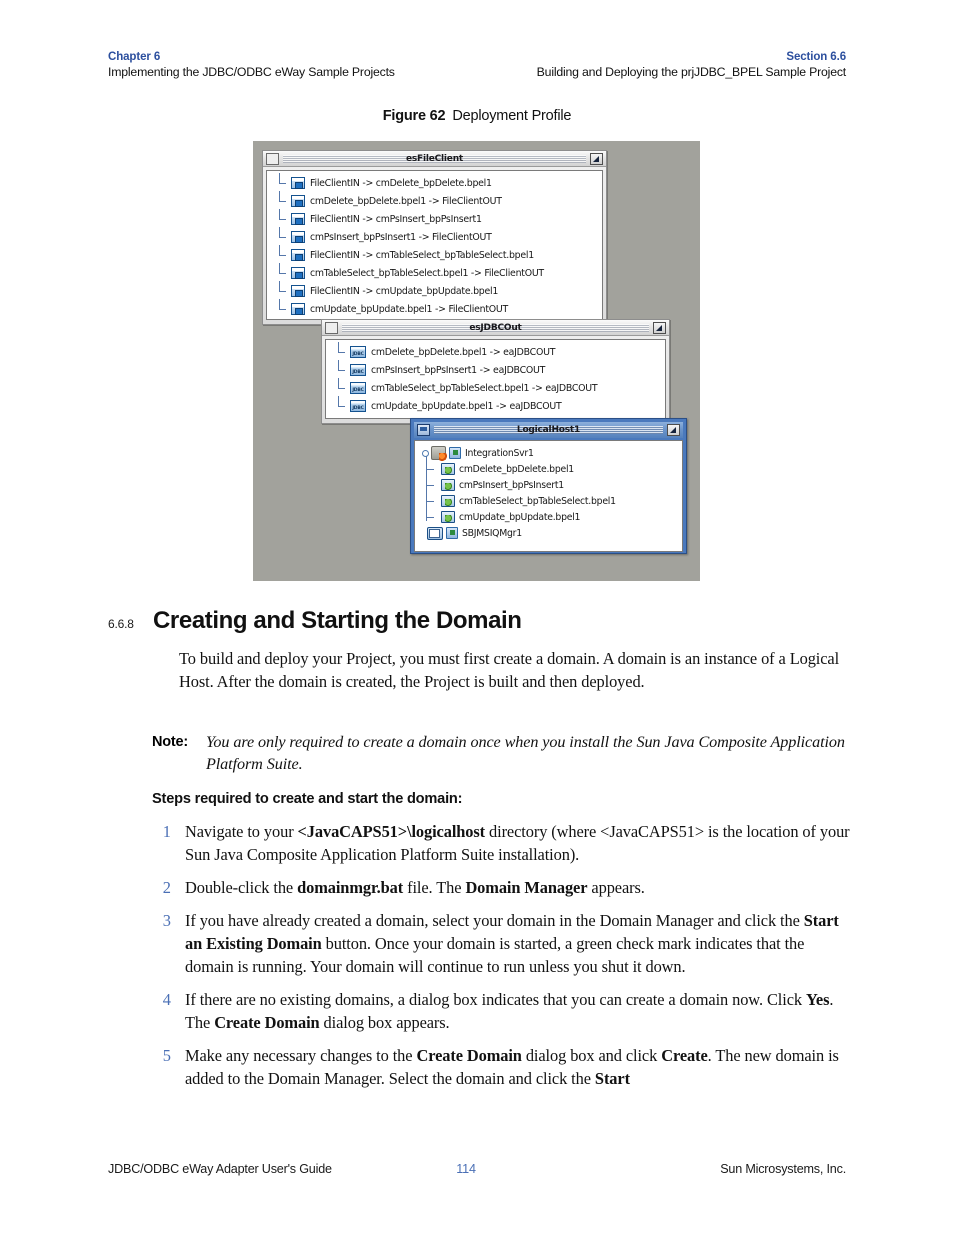 The image size is (954, 1235). I want to click on tree-item: JDBC cmDelete_bpDelete.bpel1 -> eaJDBCOUT, so click(495, 351).